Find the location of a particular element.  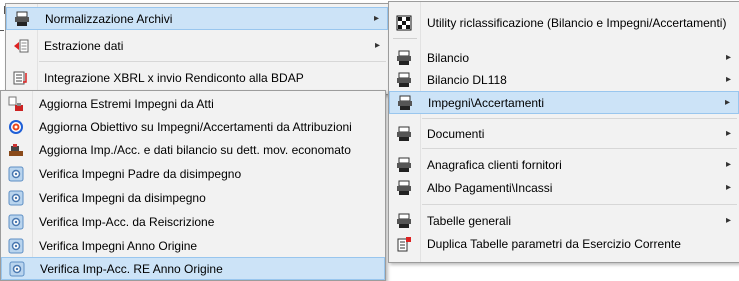

stapler-icon is located at coordinates (16, 150).